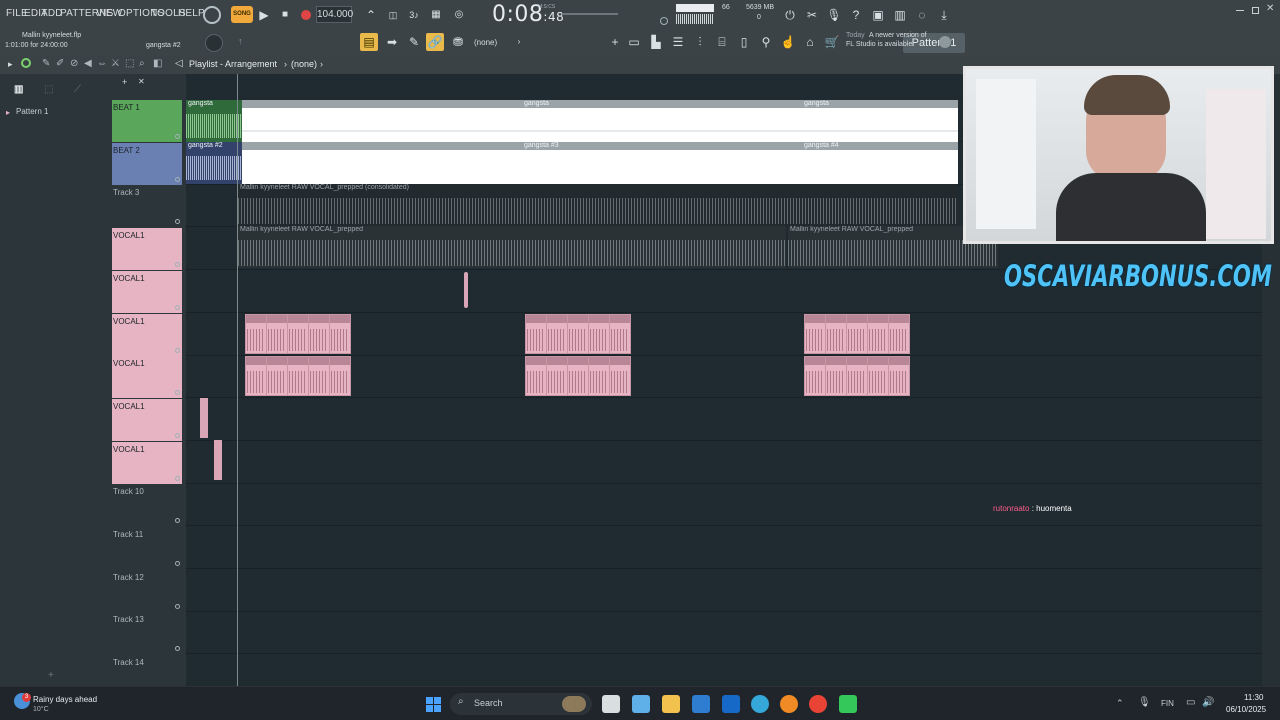 This screenshot has width=1280, height=720. I want to click on collapse-icon: ✕, so click(141, 81).